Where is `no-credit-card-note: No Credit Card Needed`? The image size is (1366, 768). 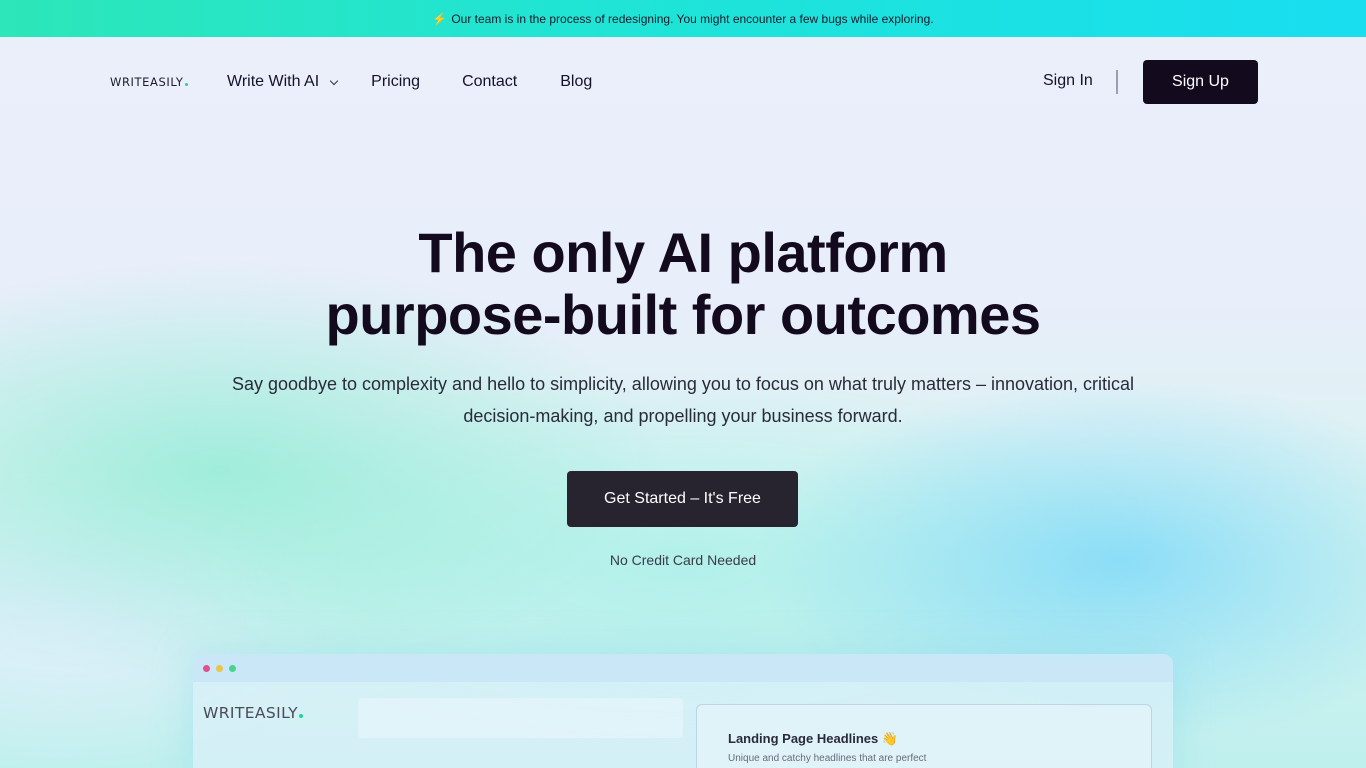 no-credit-card-note: No Credit Card Needed is located at coordinates (683, 560).